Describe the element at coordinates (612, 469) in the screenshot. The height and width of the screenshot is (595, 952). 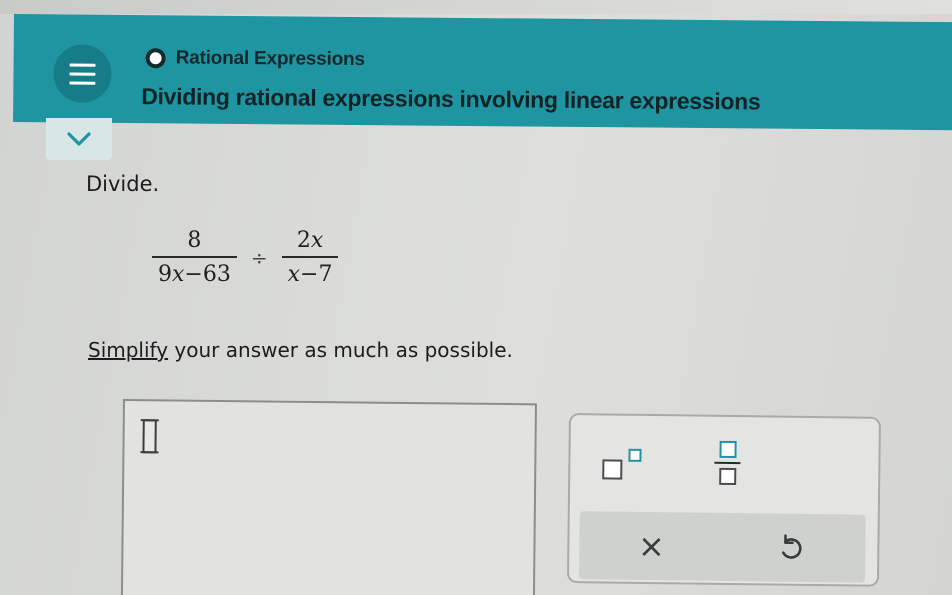
I see `base-box-icon` at that location.